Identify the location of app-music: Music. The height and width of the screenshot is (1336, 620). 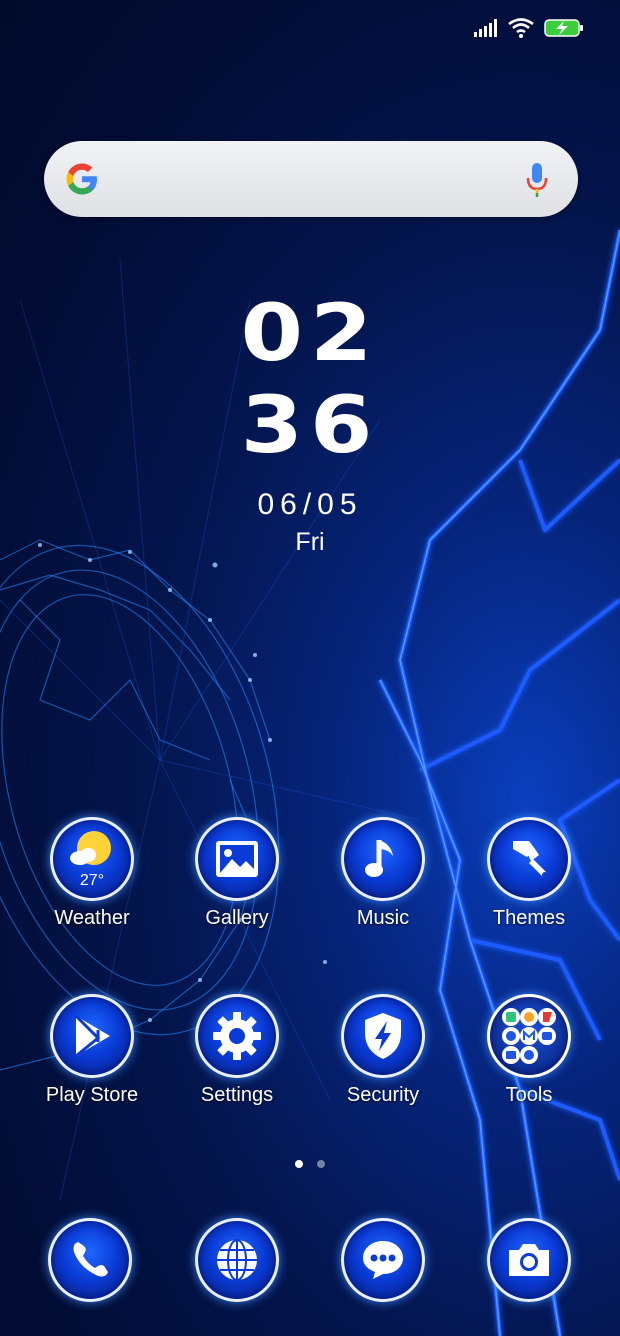
(383, 873).